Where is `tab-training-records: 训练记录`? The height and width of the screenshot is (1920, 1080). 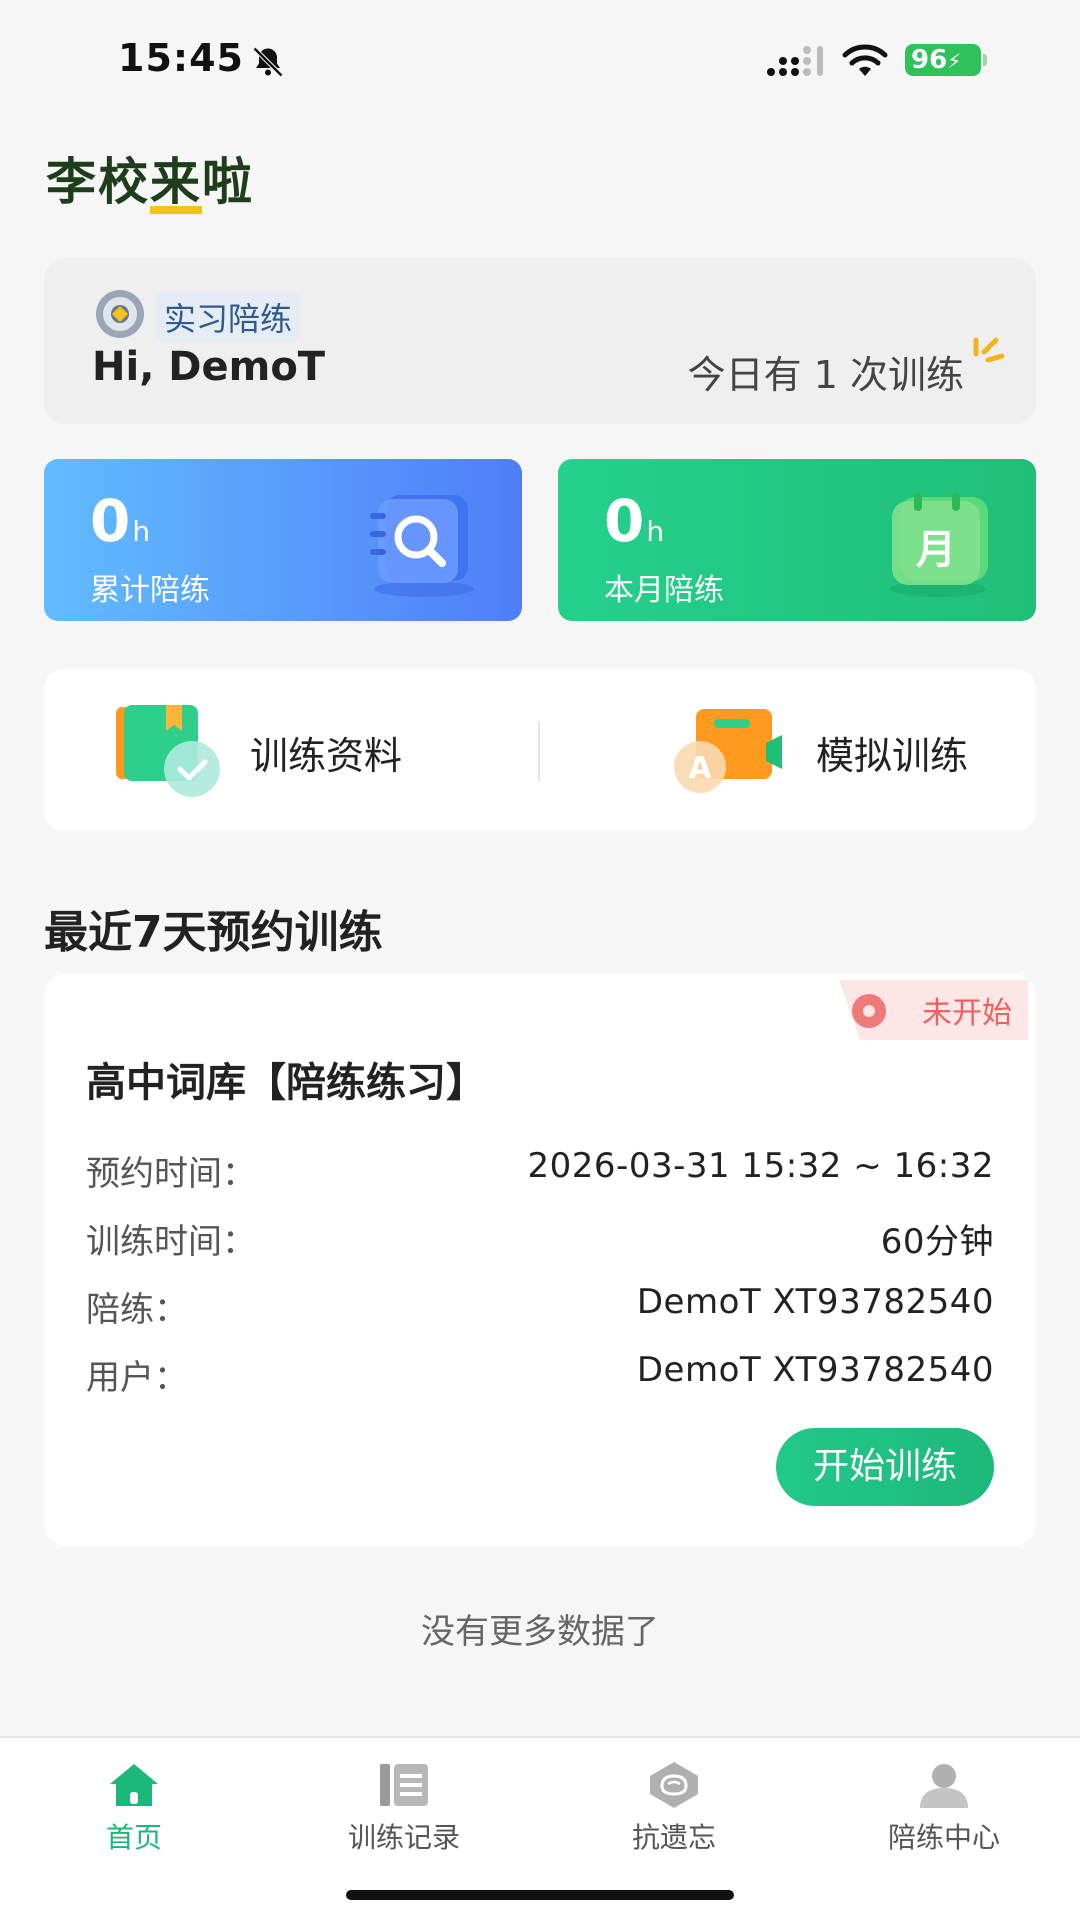
tab-training-records: 训练记录 is located at coordinates (404, 1807).